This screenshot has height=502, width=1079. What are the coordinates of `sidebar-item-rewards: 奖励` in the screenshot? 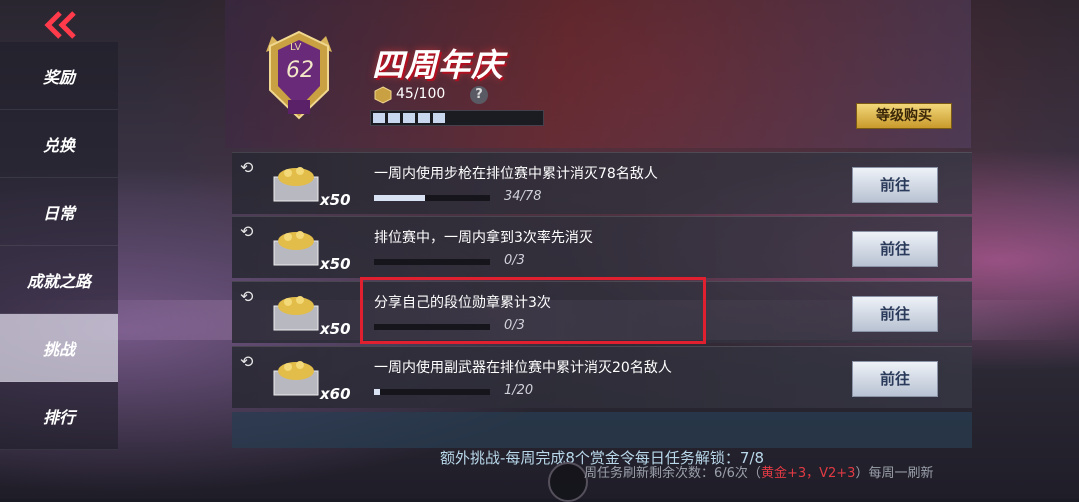 It's located at (59, 76).